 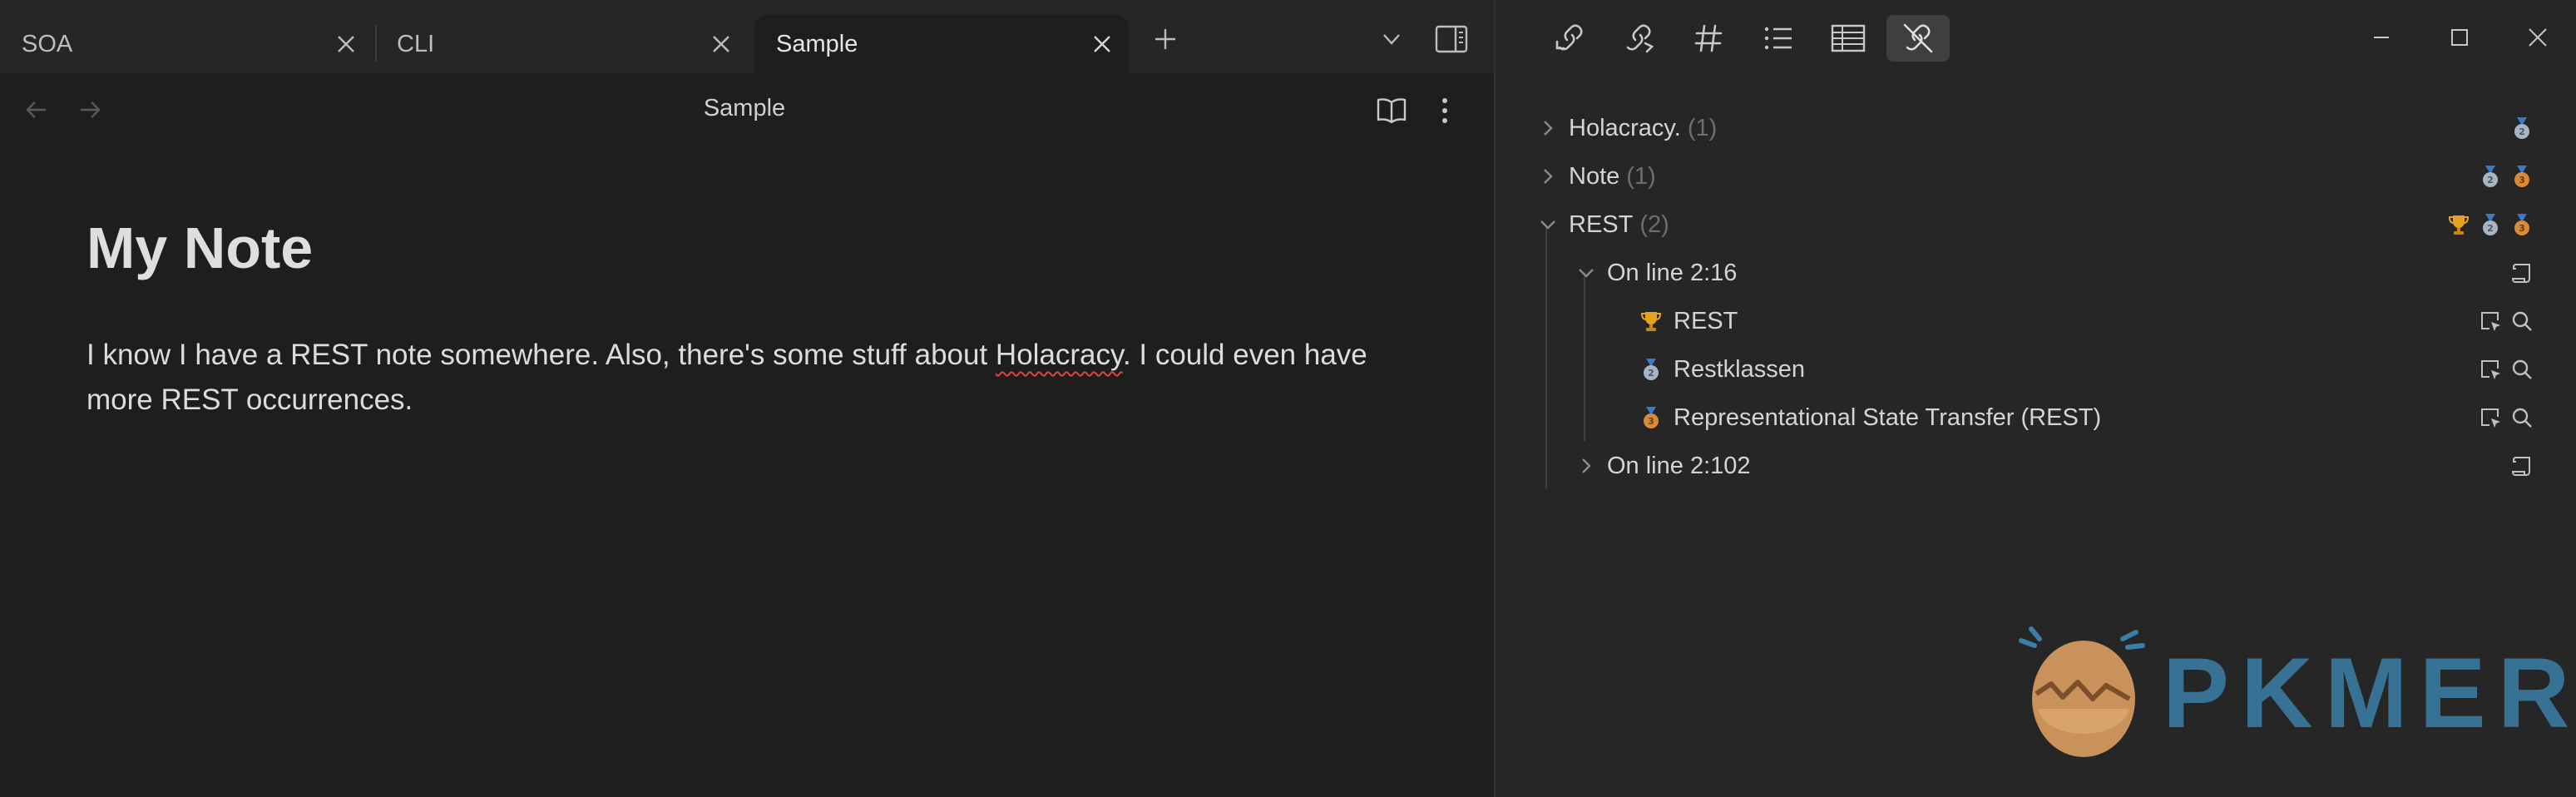 I want to click on tree-group-note: Note (1) 2 3, so click(x=2036, y=176).